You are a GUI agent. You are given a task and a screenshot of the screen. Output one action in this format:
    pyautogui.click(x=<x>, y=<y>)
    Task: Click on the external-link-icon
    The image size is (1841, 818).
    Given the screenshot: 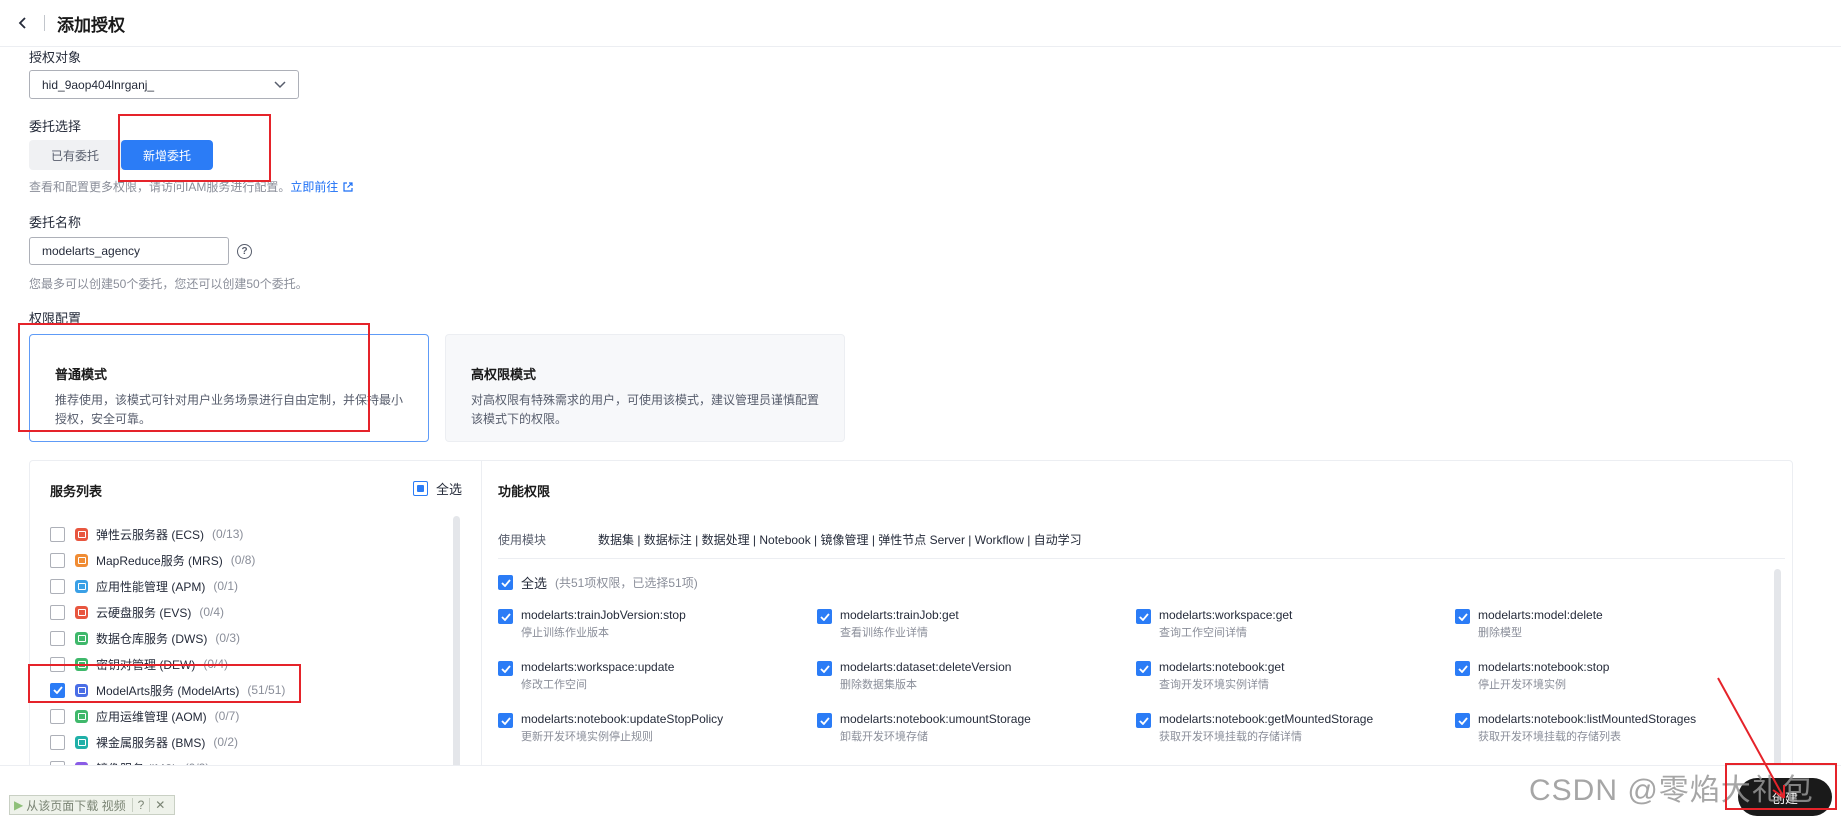 What is the action you would take?
    pyautogui.click(x=348, y=187)
    